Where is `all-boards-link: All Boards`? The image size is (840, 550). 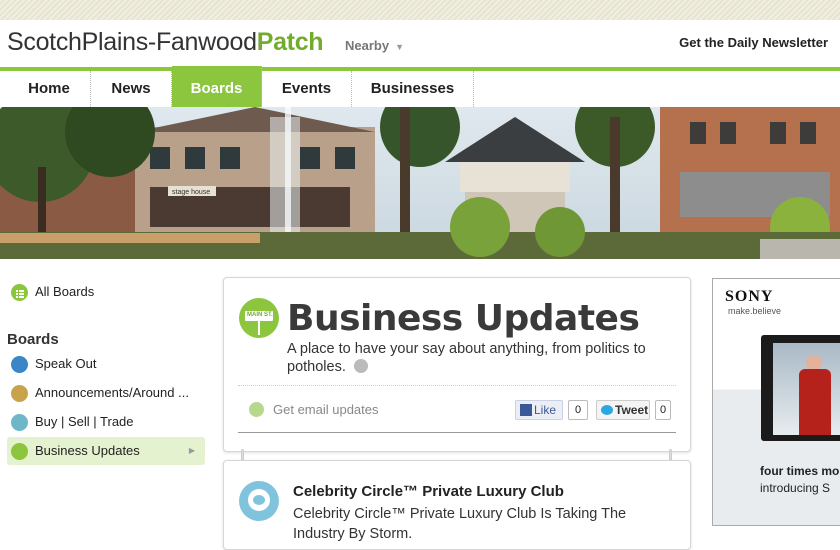
all-boards-link: All Boards is located at coordinates (106, 292).